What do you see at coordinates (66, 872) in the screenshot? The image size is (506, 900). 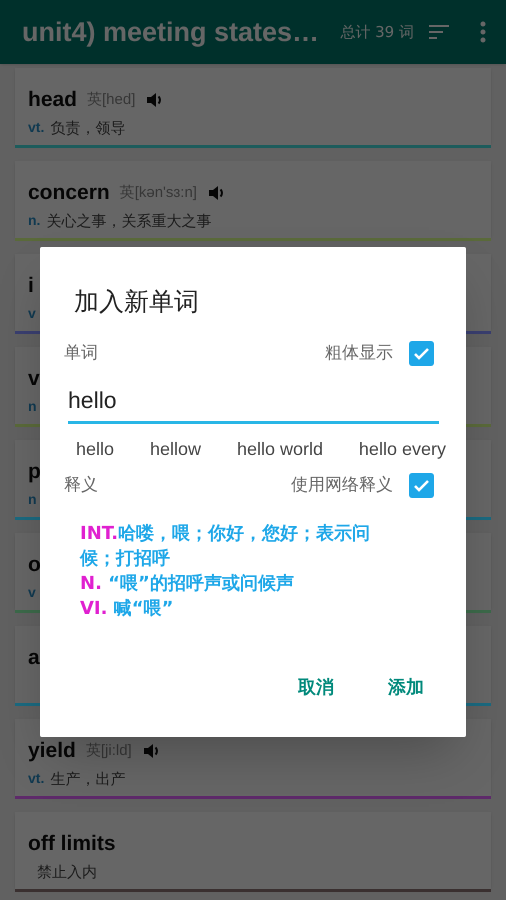 I see `meaning-text: 禁止入内` at bounding box center [66, 872].